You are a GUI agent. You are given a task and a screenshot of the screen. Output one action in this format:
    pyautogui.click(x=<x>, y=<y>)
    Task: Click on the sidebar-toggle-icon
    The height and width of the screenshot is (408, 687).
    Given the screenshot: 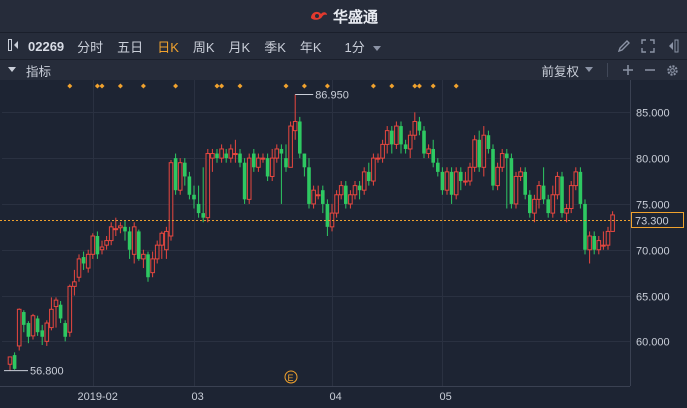 What is the action you would take?
    pyautogui.click(x=13, y=46)
    